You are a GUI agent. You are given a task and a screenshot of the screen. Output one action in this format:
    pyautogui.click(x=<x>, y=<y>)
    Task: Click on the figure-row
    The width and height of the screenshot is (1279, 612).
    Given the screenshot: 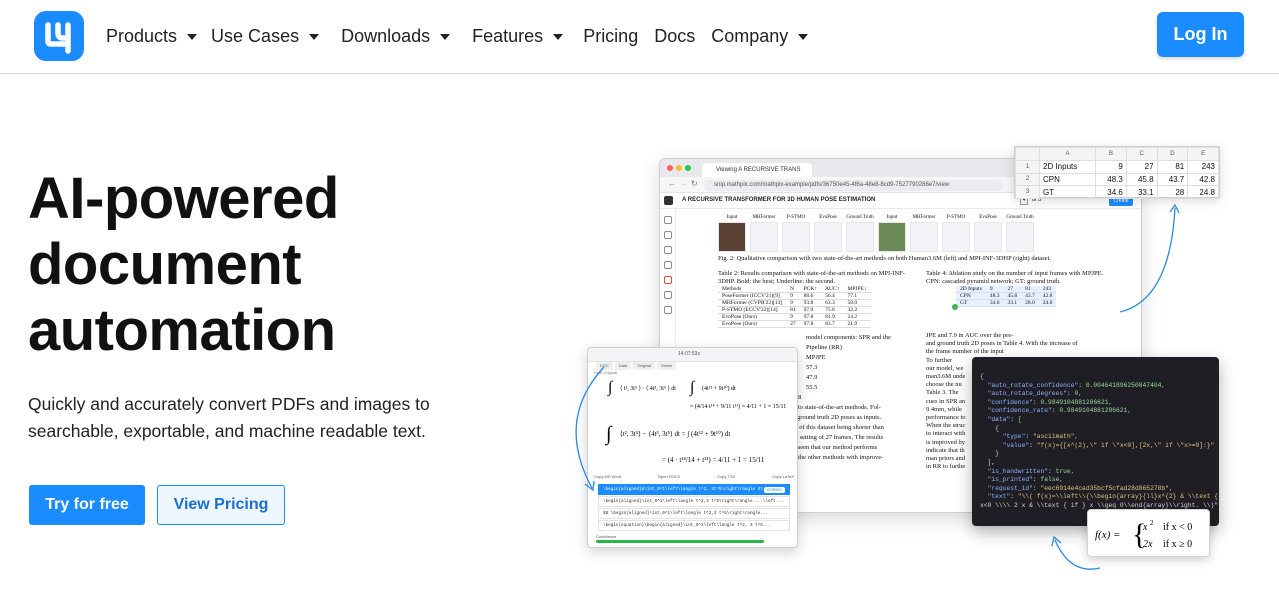 What is the action you would take?
    pyautogui.click(x=918, y=237)
    